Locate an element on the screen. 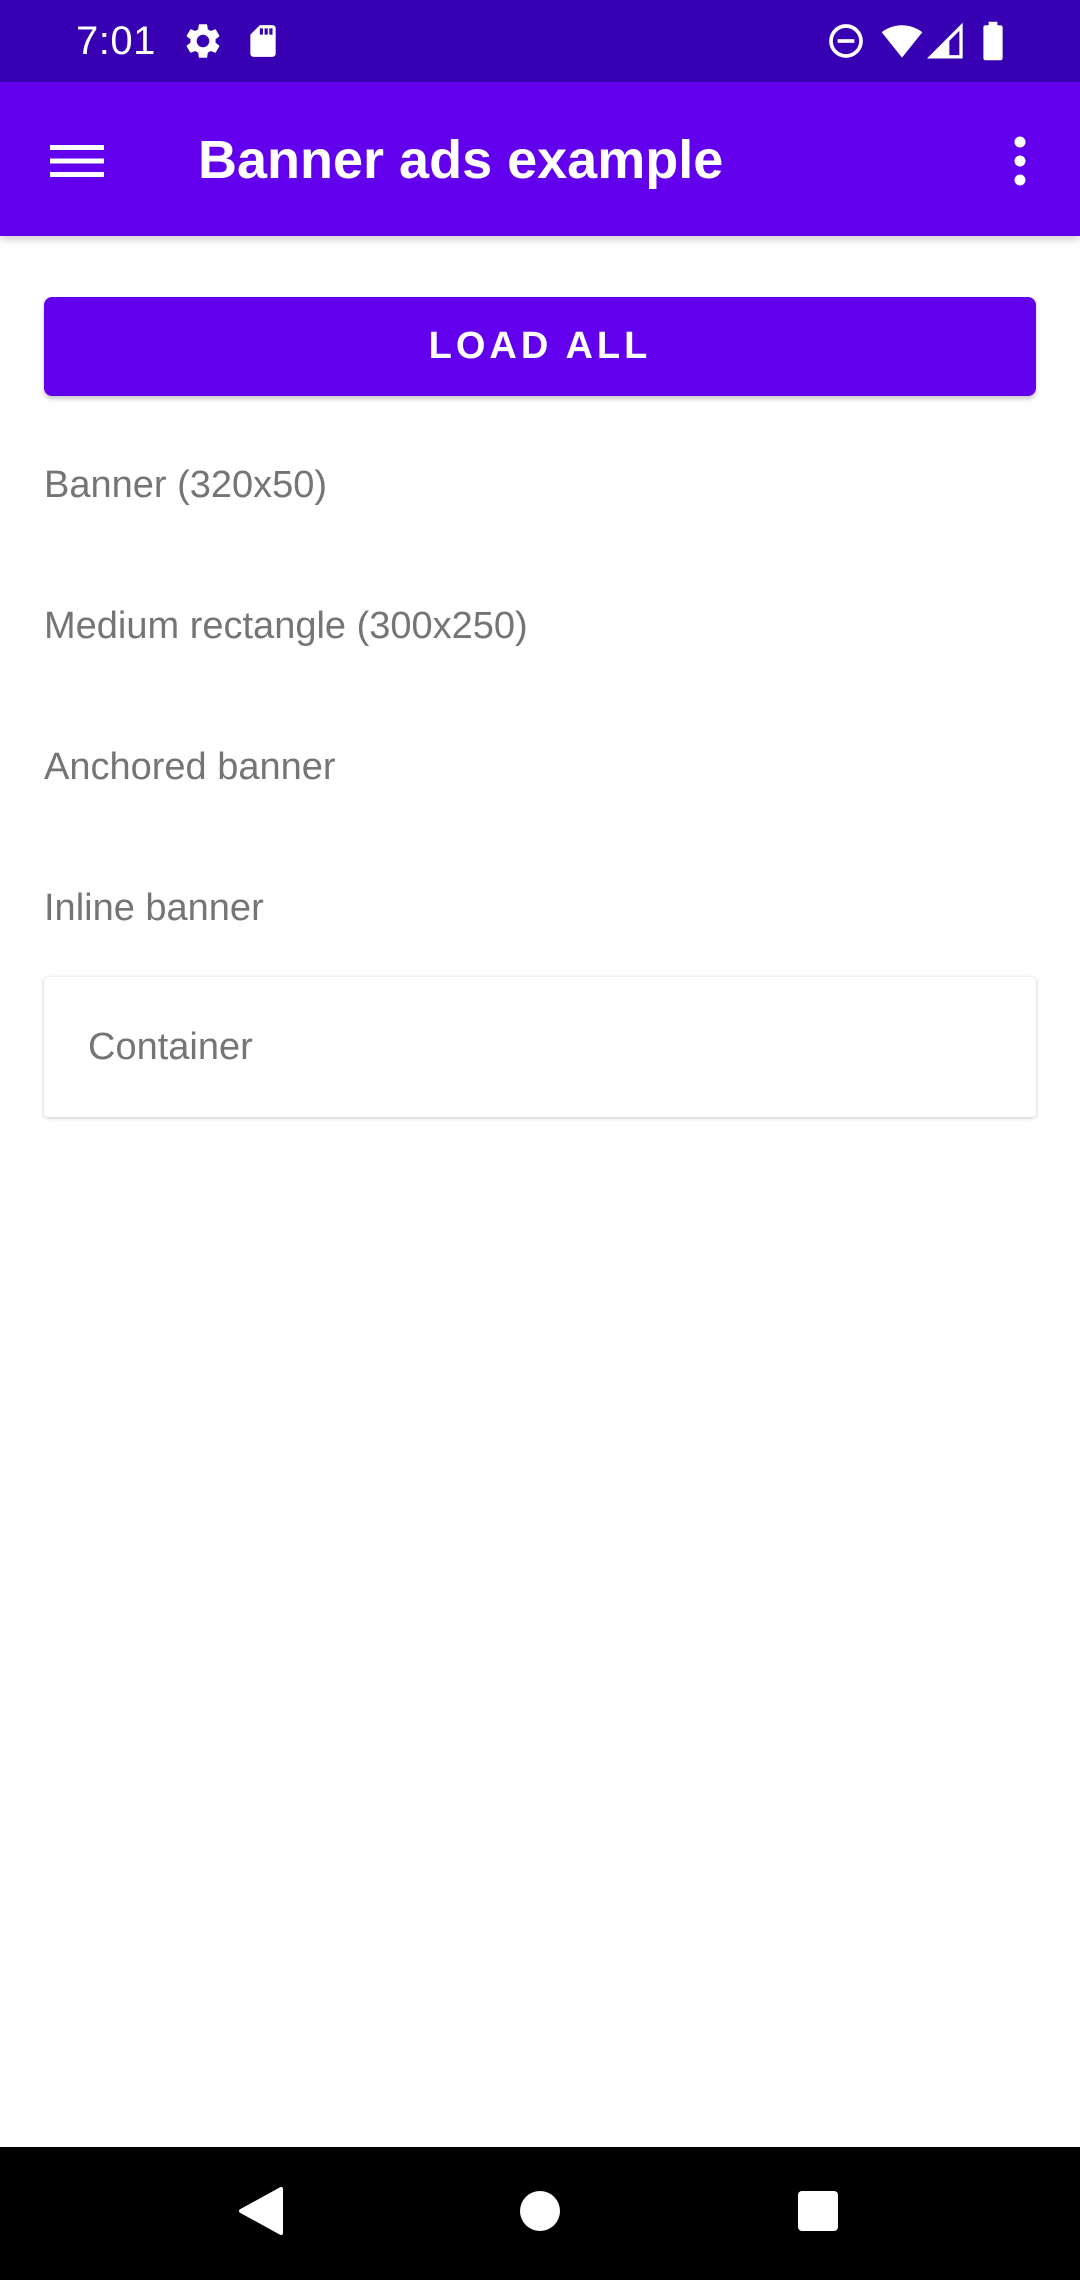 The width and height of the screenshot is (1080, 2280). recents-button is located at coordinates (818, 2213).